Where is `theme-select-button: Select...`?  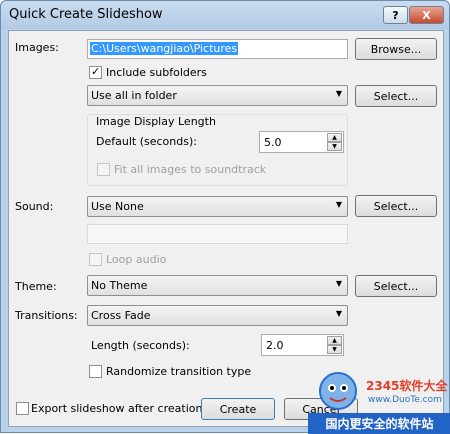
theme-select-button: Select... is located at coordinates (396, 286).